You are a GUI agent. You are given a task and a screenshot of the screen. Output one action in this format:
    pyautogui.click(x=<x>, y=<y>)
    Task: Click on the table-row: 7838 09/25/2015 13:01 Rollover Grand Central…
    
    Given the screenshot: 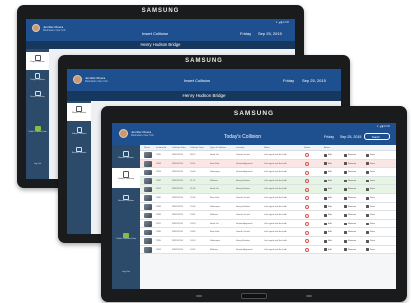 What is the action you would take?
    pyautogui.click(x=268, y=215)
    